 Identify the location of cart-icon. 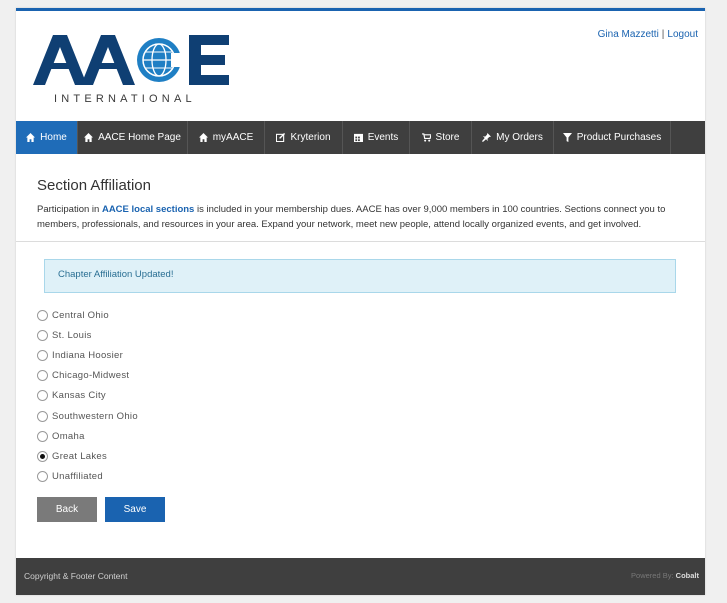
(426, 137).